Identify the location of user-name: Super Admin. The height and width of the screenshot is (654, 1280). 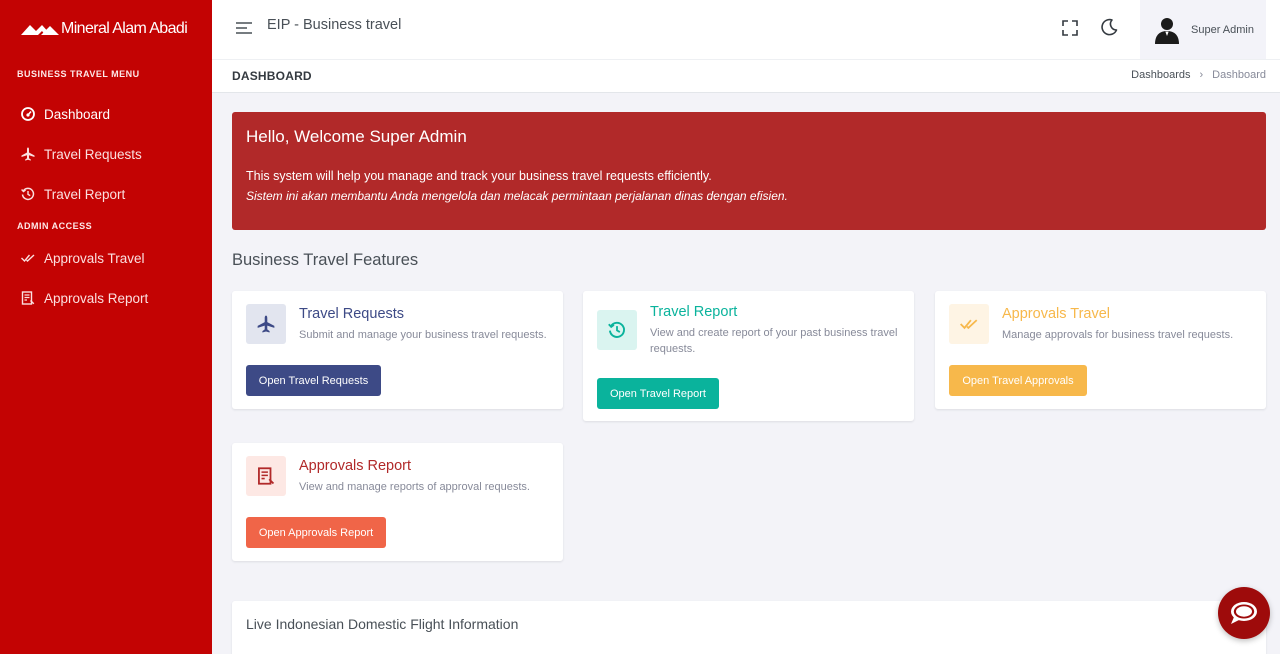
(1222, 29).